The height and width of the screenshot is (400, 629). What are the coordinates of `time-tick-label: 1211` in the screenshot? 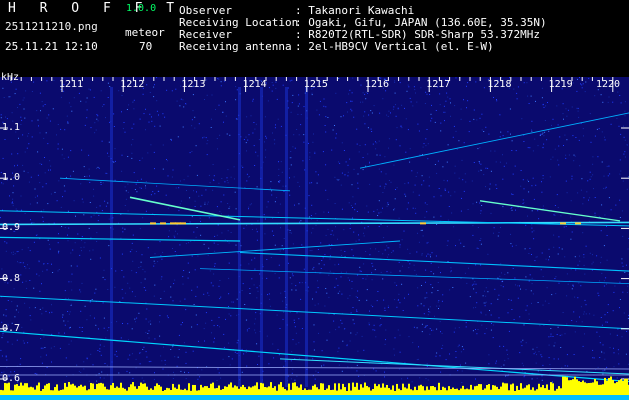 It's located at (71, 84).